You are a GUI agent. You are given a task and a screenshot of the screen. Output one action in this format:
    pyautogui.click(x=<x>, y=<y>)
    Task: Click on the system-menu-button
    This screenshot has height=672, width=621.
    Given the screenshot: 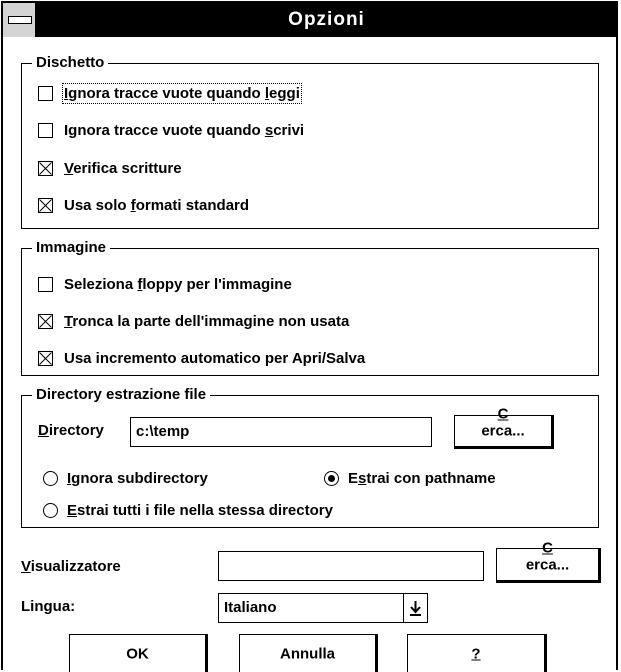 What is the action you would take?
    pyautogui.click(x=20, y=20)
    